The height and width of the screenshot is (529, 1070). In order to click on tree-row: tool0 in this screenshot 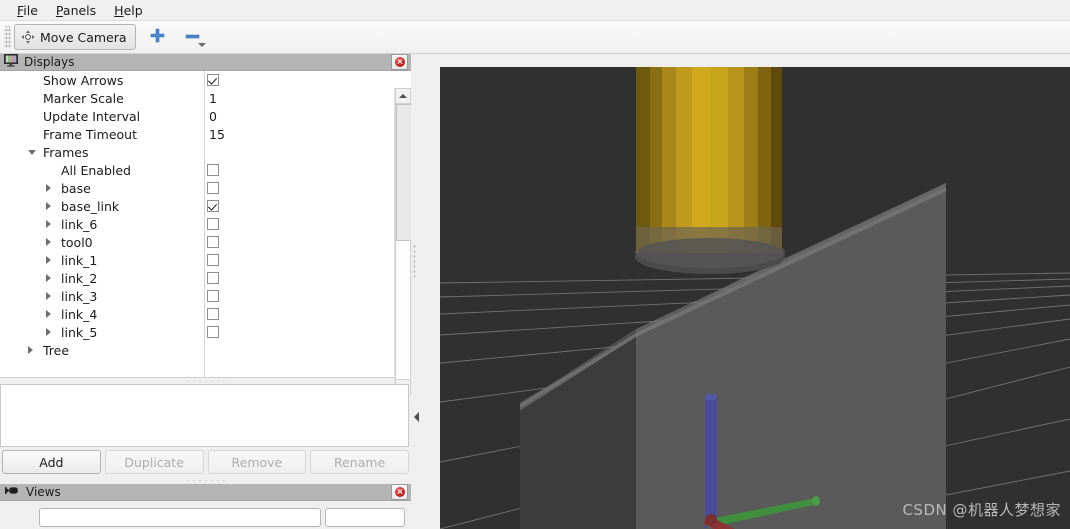, I will do `click(197, 242)`.